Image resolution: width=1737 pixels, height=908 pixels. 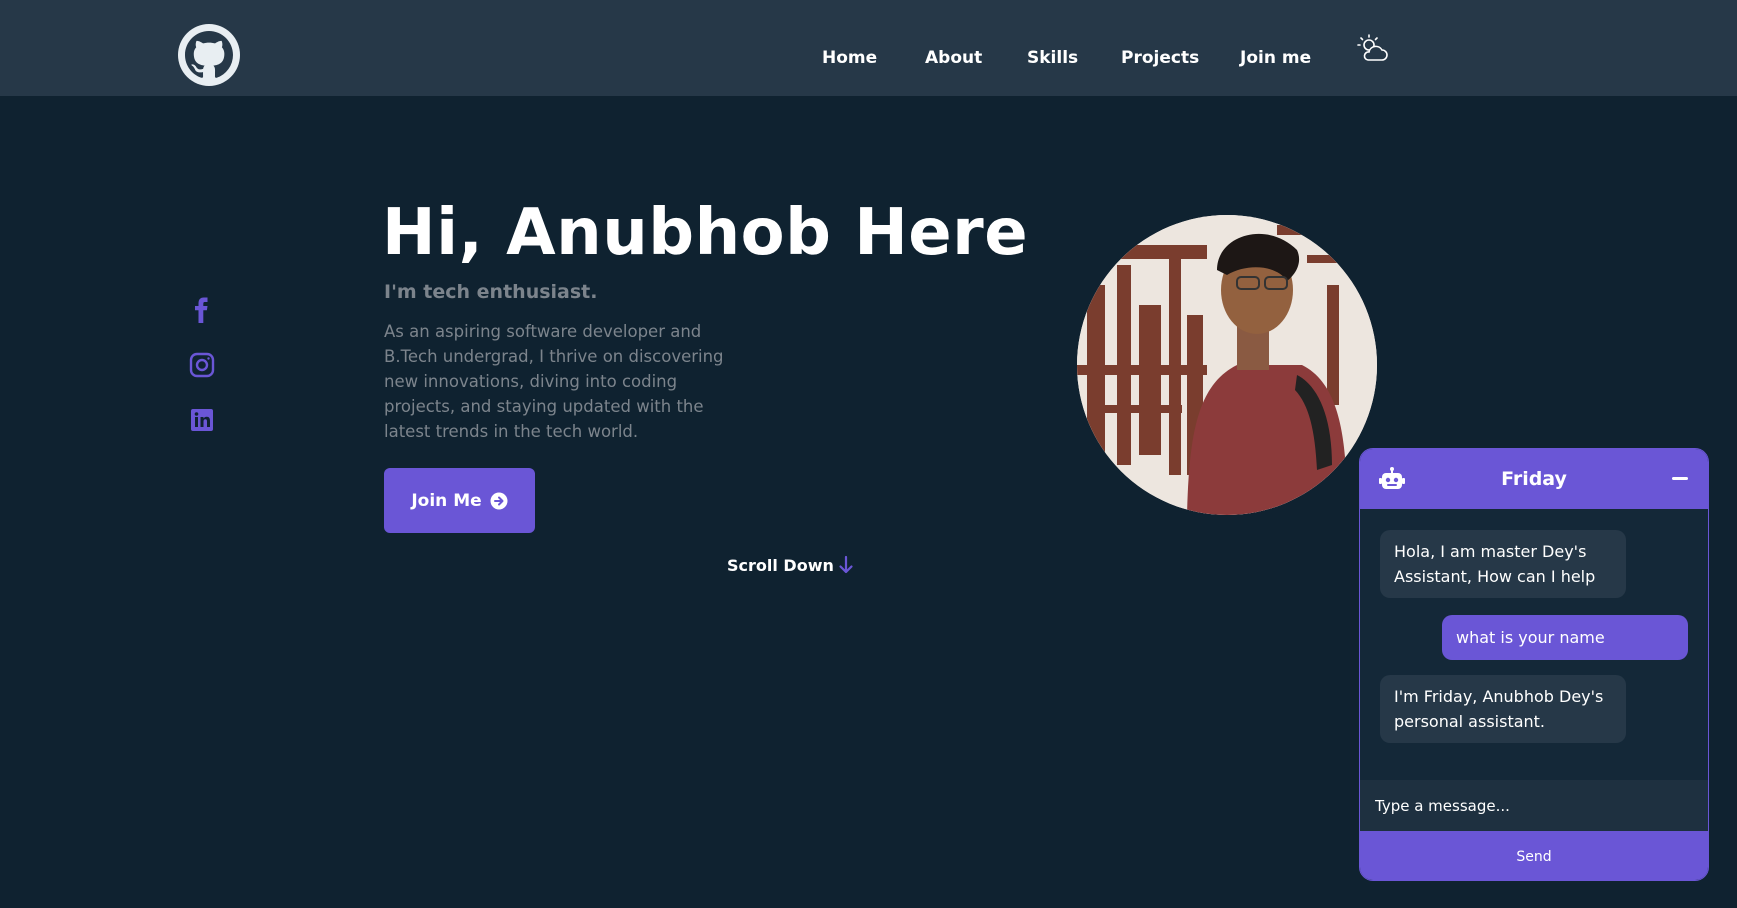 I want to click on nav-join-me: Join me, so click(x=1275, y=58).